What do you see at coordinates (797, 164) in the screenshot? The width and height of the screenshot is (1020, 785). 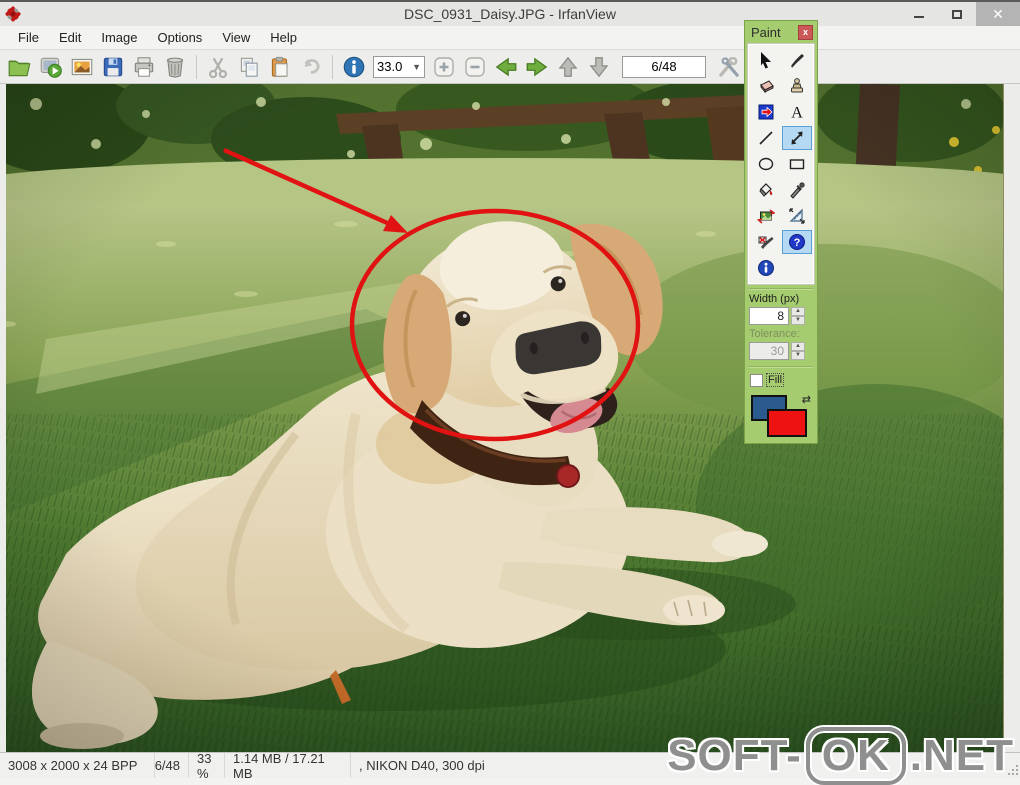 I see `rectangle-tool` at bounding box center [797, 164].